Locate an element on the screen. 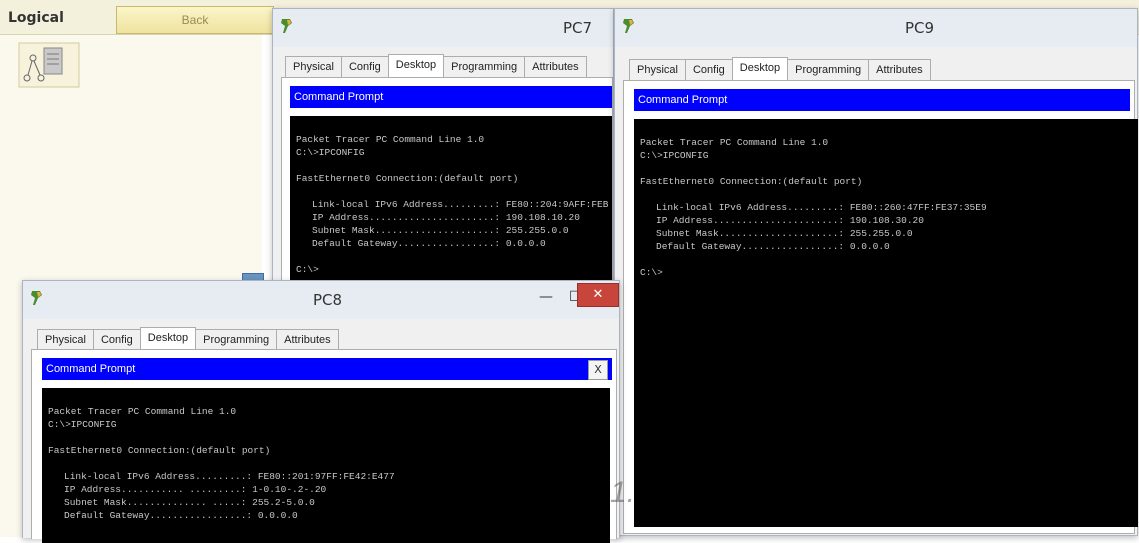 This screenshot has height=543, width=1139. minimize-button: — is located at coordinates (546, 297).